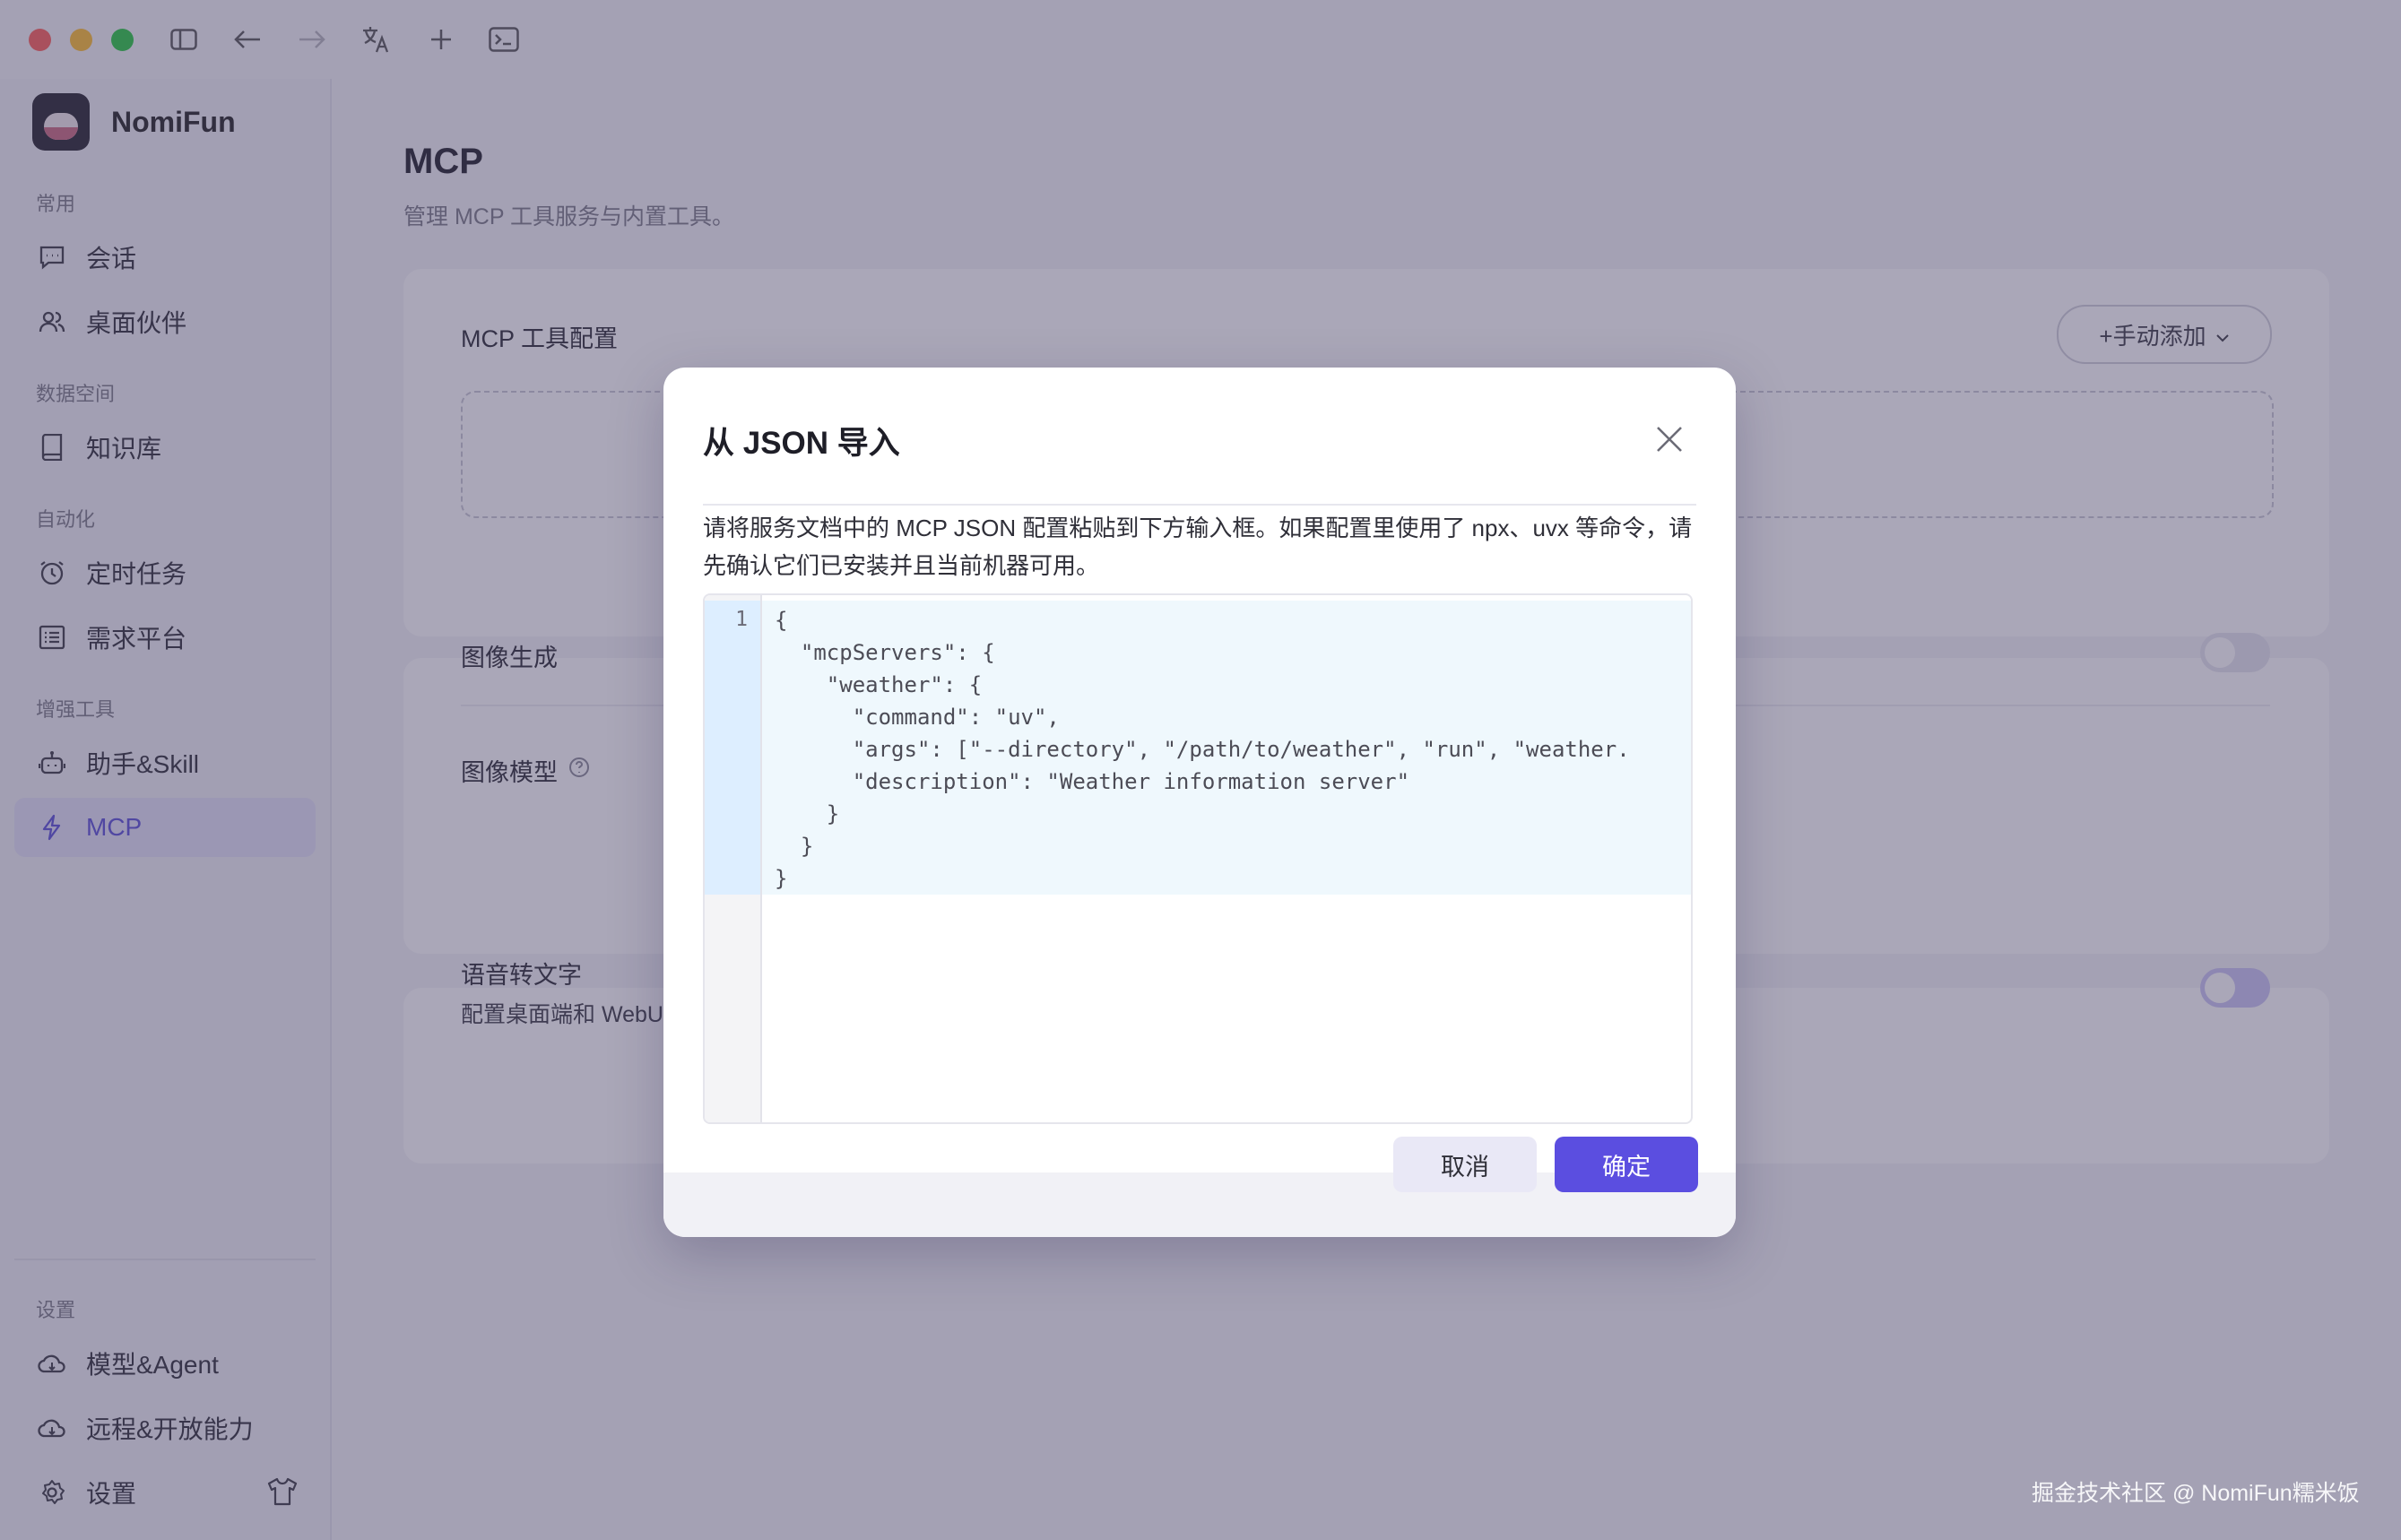  I want to click on dialog-divider, so click(1199, 505).